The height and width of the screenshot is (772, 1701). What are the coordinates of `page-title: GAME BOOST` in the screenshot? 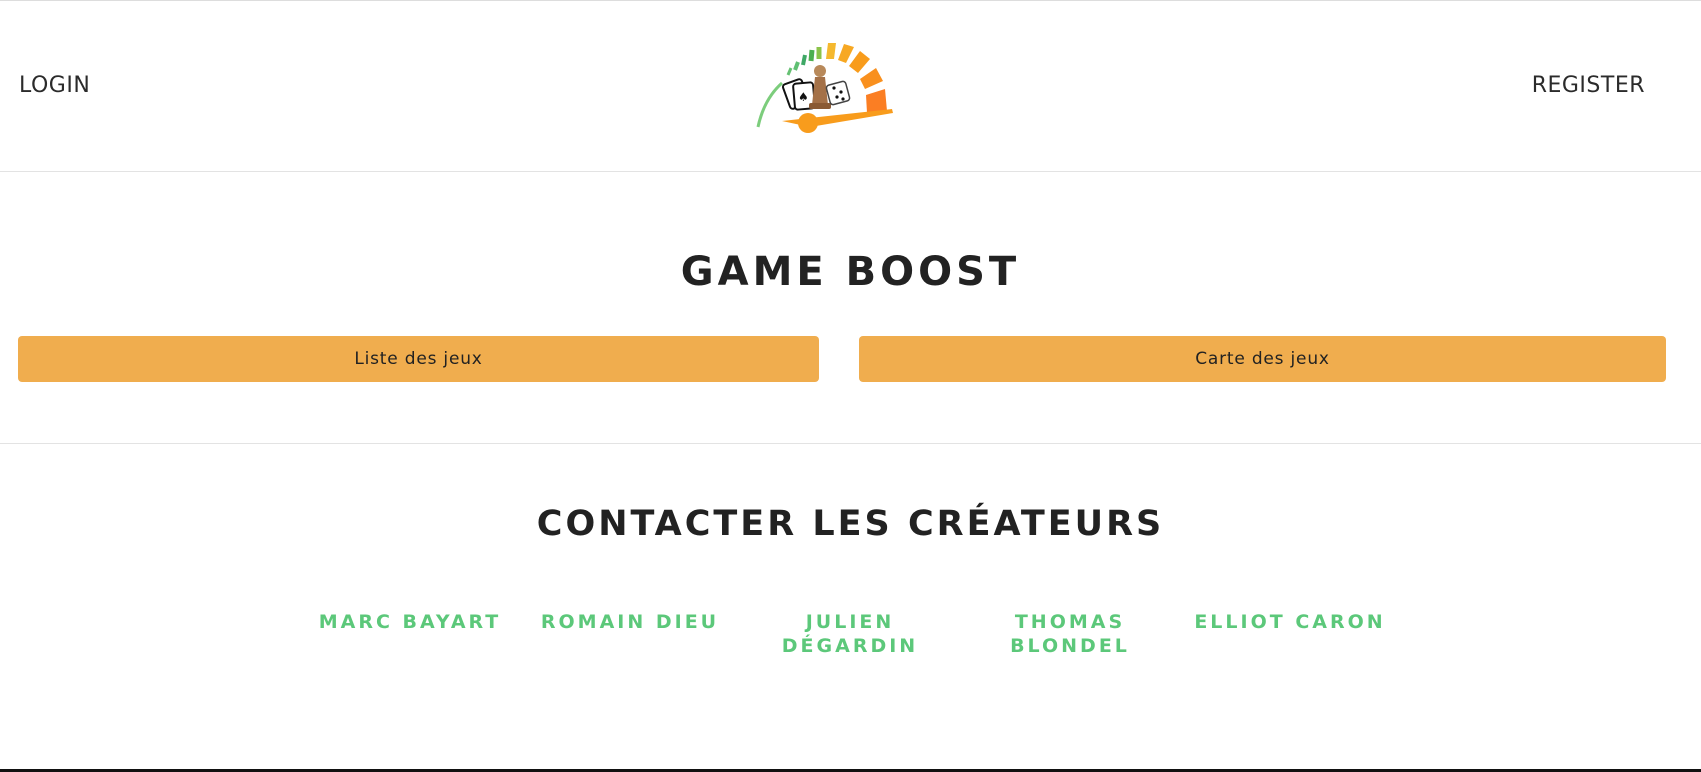 It's located at (850, 272).